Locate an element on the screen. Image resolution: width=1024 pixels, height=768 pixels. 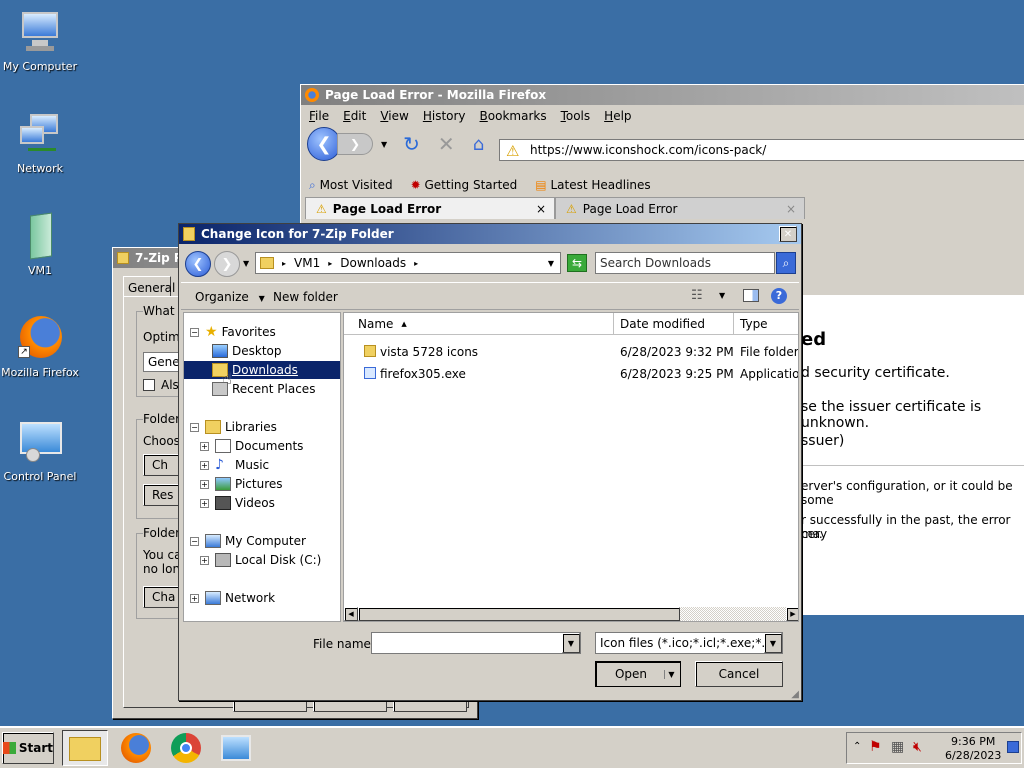
tree-videos: + Videos is located at coordinates (237, 503).